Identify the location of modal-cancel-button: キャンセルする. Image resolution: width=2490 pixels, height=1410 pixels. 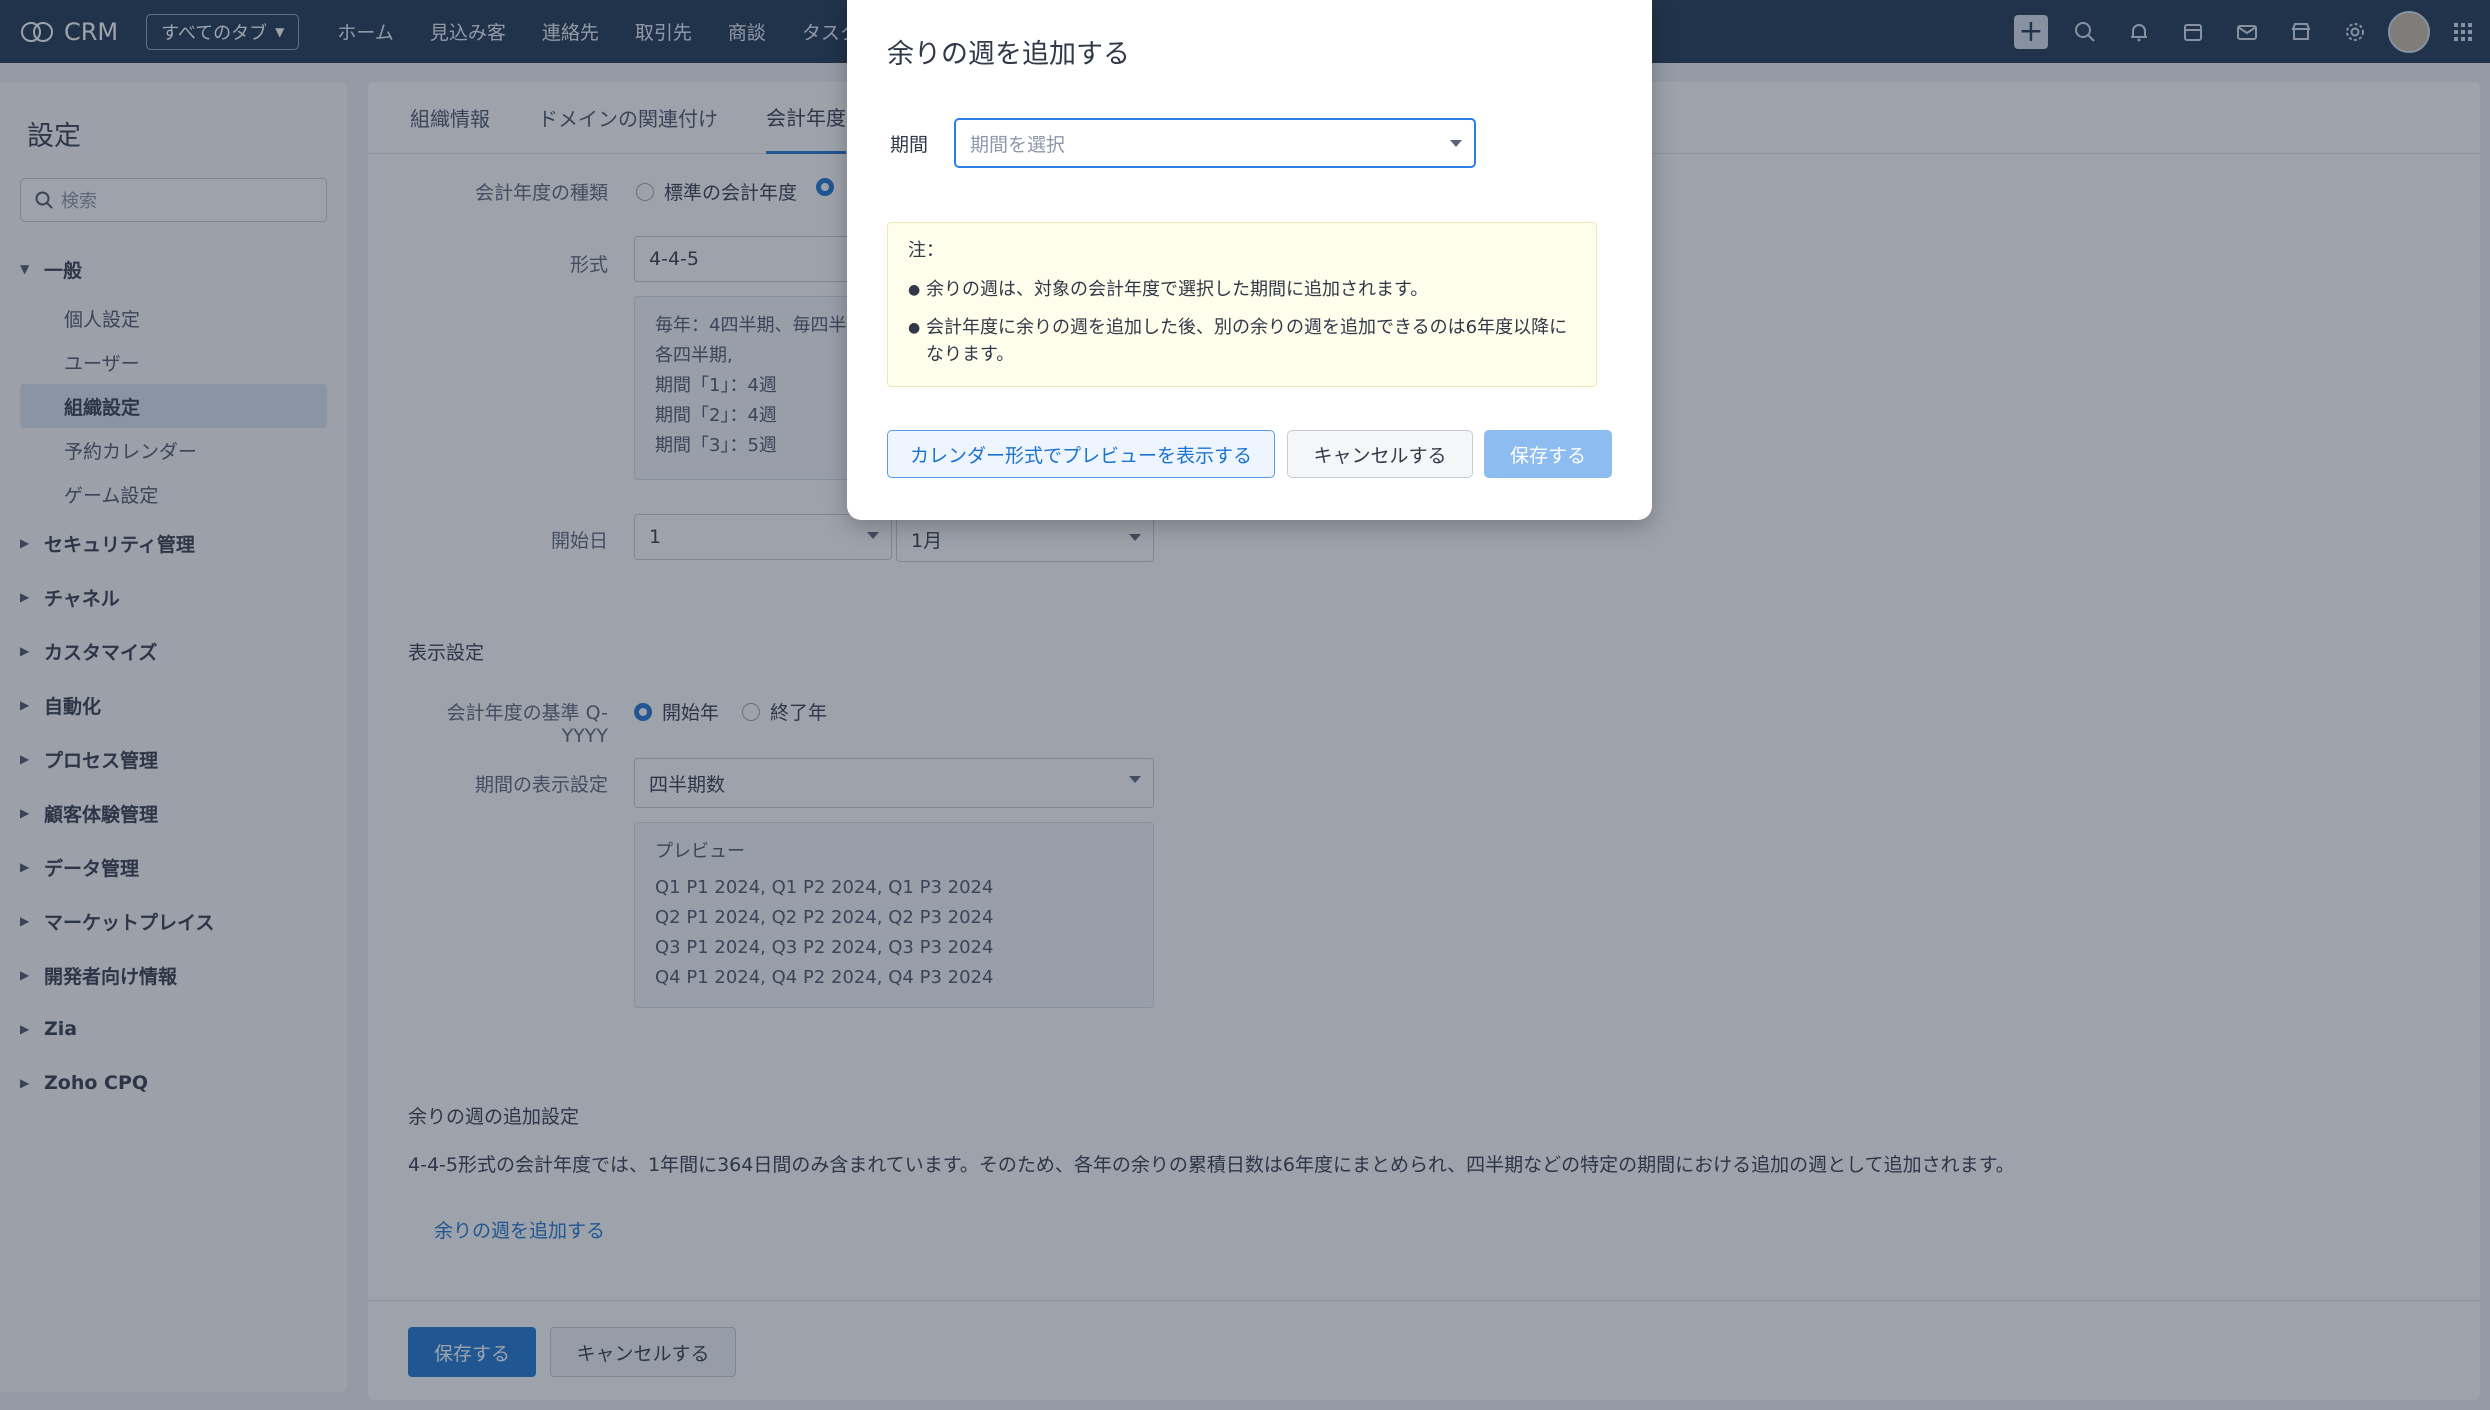
(1380, 454).